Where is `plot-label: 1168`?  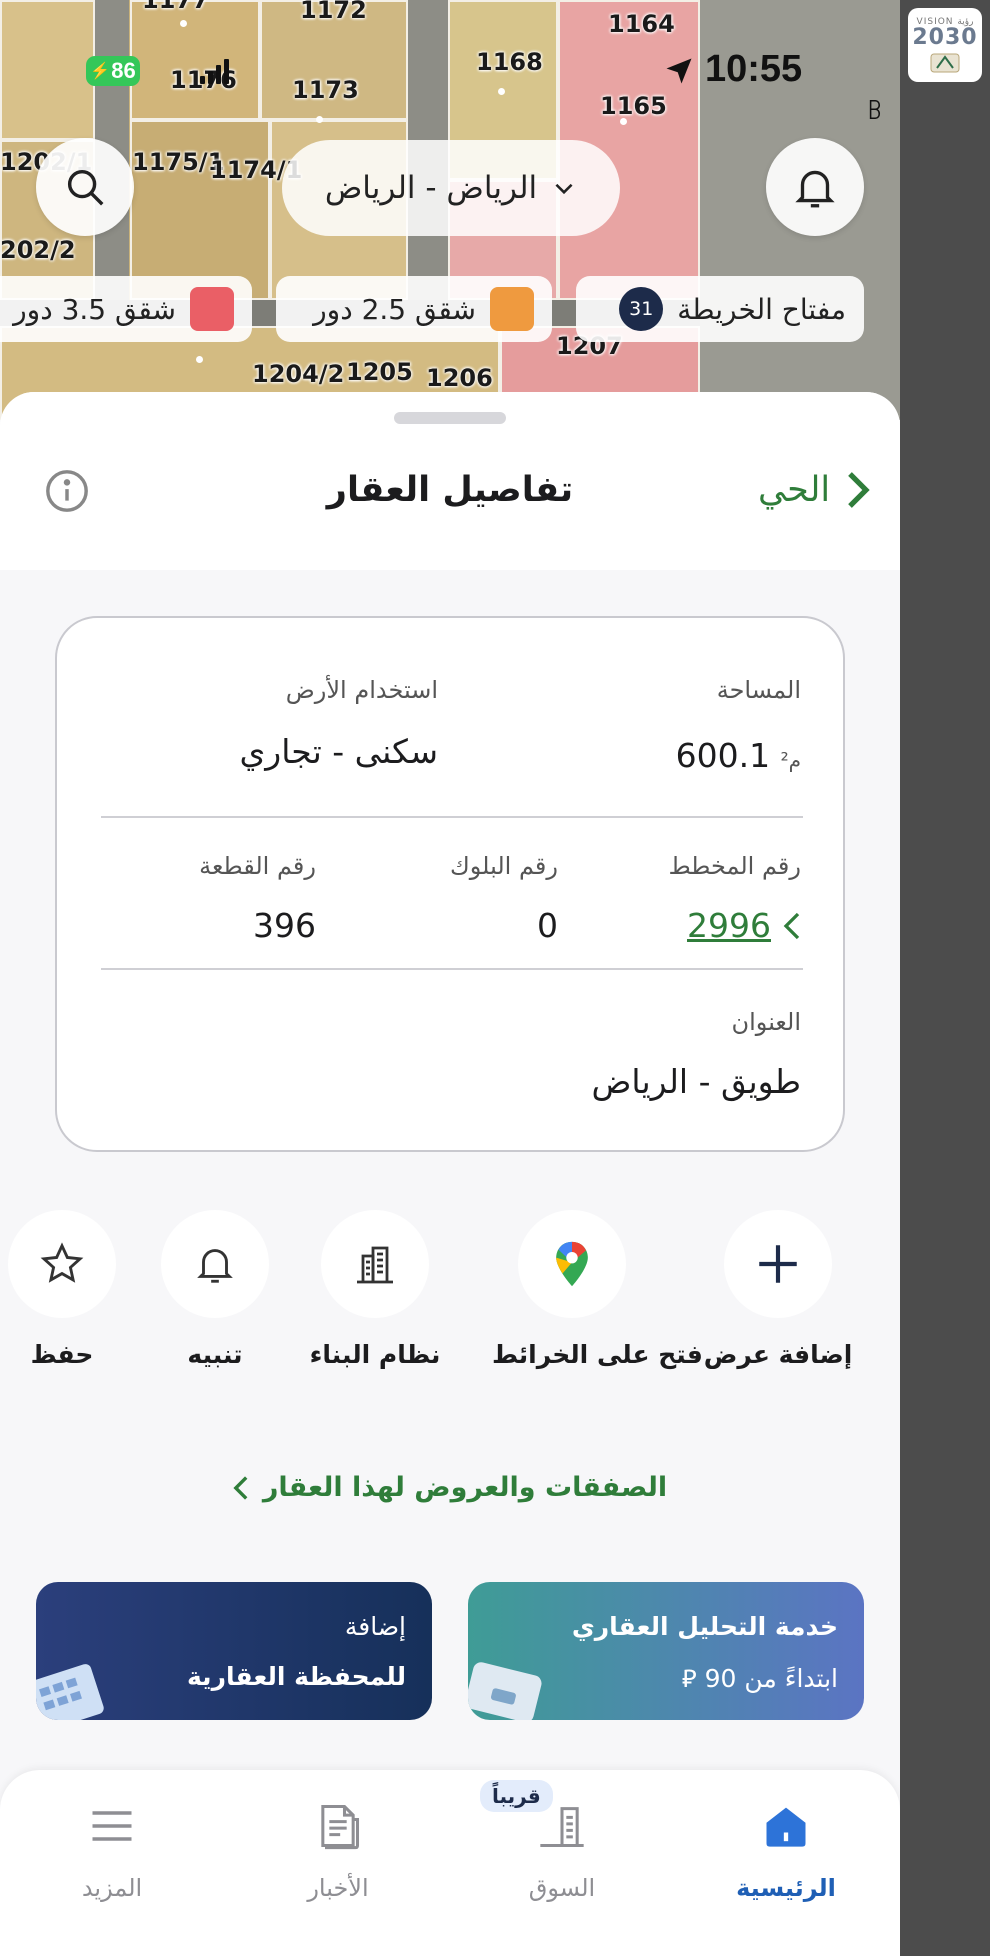 plot-label: 1168 is located at coordinates (509, 62).